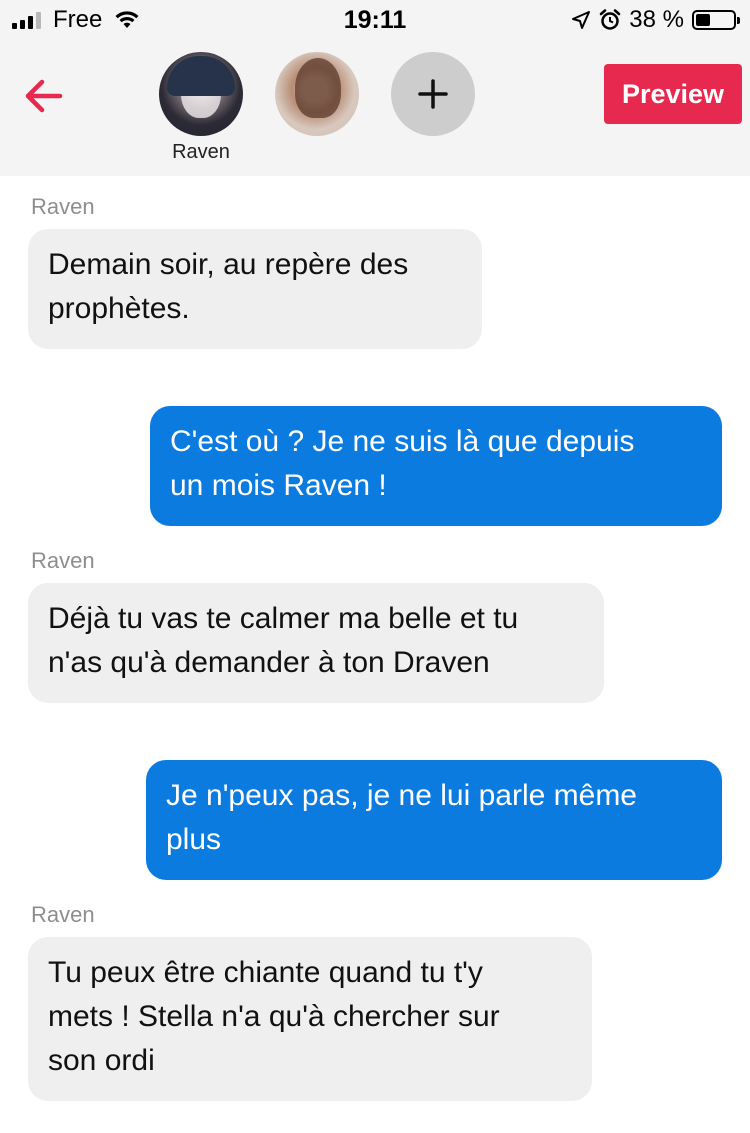 The width and height of the screenshot is (750, 1133). I want to click on preview-button: Preview, so click(673, 94).